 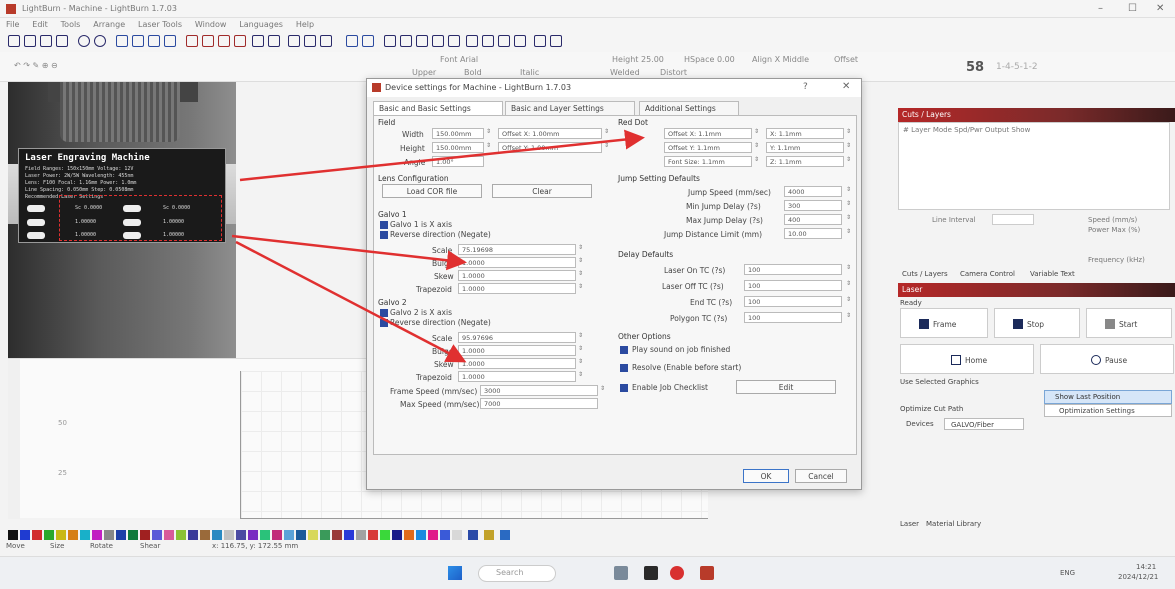 What do you see at coordinates (154, 41) in the screenshot?
I see `text-icon` at bounding box center [154, 41].